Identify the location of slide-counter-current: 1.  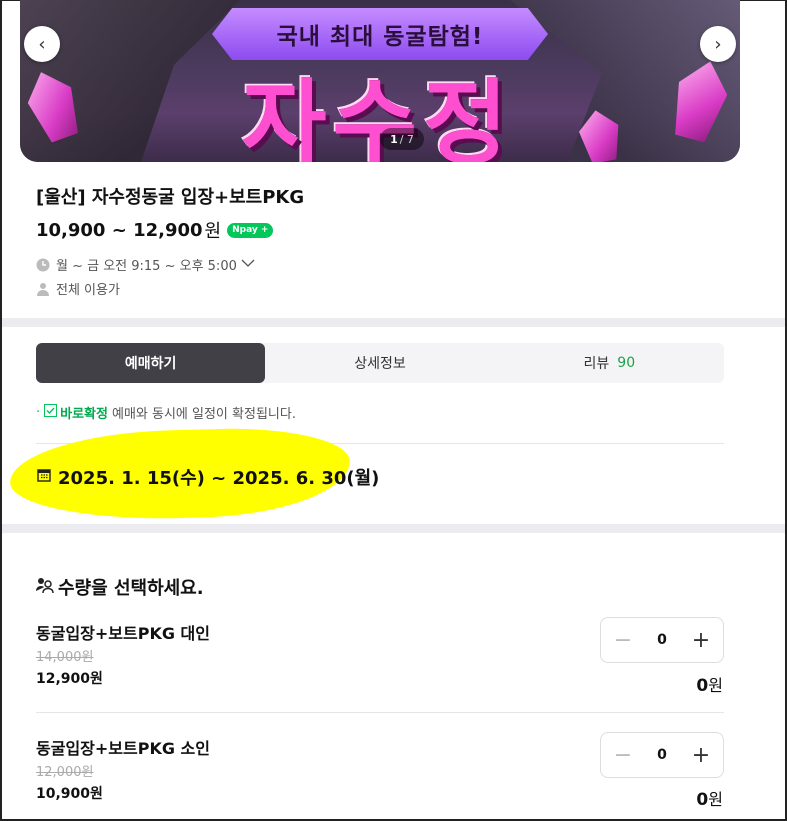
(394, 139).